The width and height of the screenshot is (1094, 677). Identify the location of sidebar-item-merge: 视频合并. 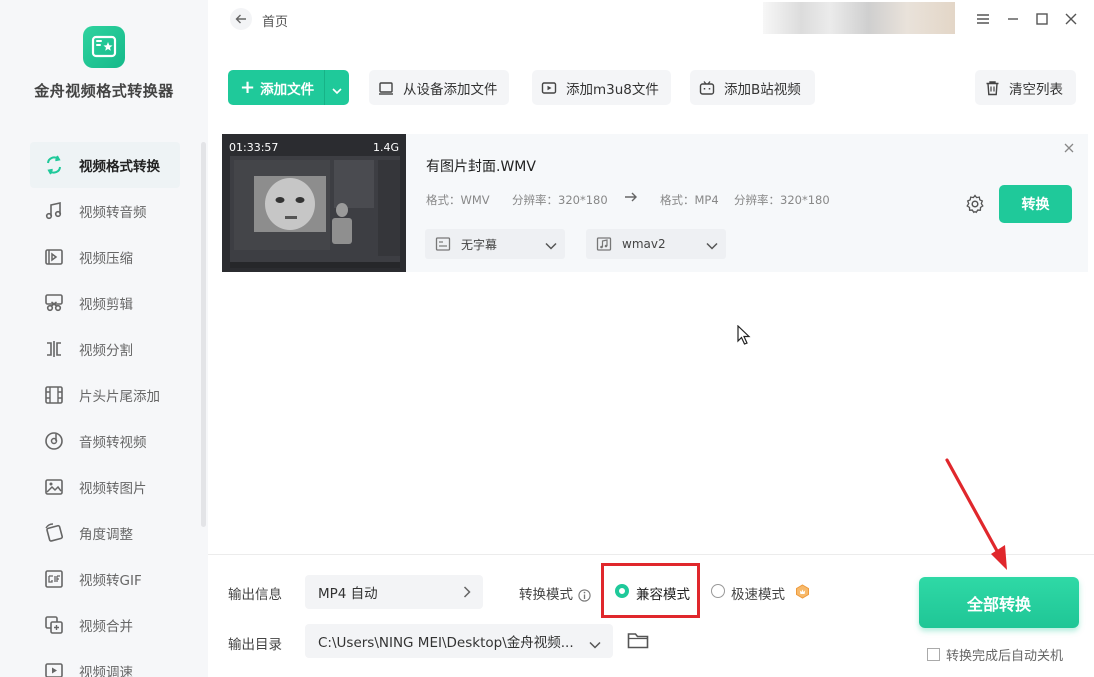
(118, 625).